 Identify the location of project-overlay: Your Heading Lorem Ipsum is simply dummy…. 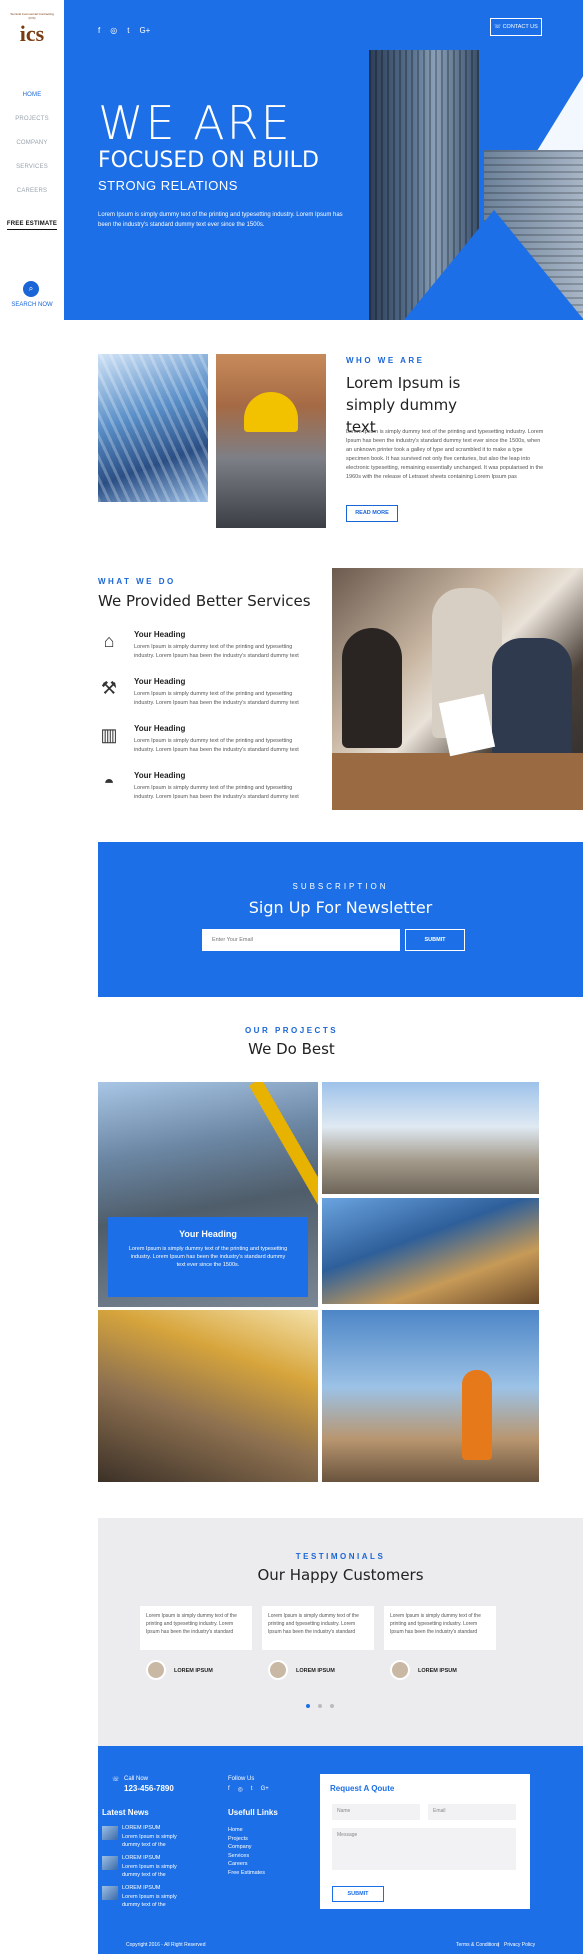
(208, 1257).